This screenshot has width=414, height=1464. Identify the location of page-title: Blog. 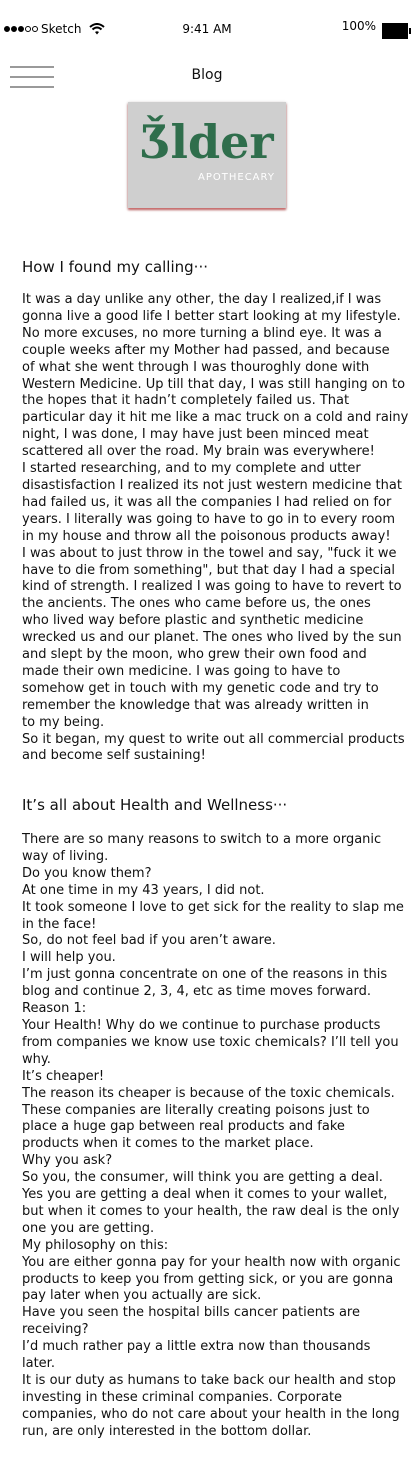
(207, 75).